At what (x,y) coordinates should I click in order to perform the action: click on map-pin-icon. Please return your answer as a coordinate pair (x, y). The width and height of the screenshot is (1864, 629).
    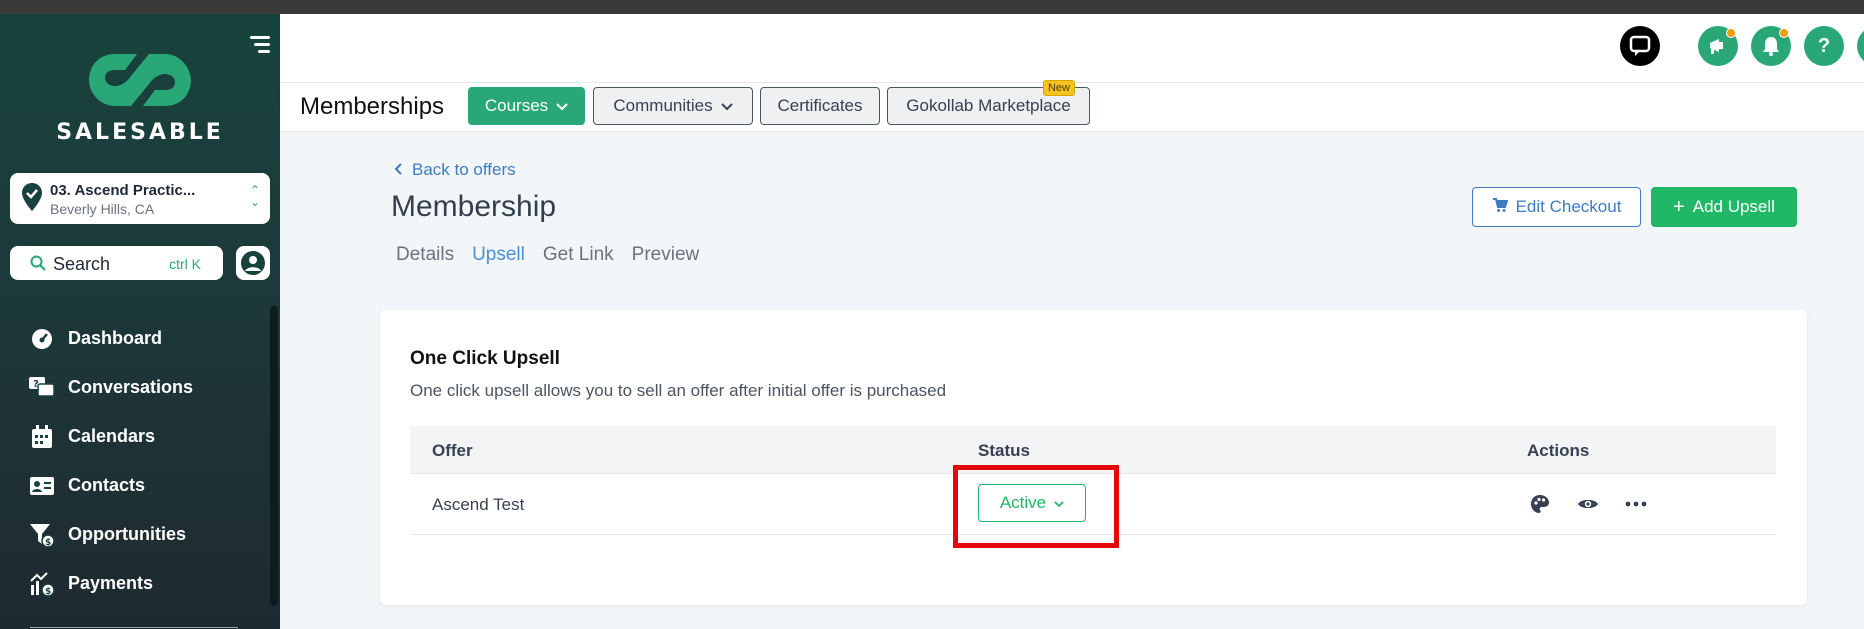
    Looking at the image, I should click on (32, 199).